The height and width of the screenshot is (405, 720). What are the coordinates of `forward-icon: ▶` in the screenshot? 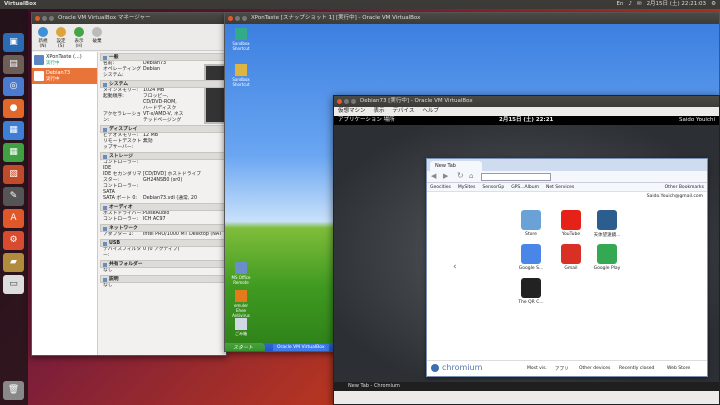 It's located at (445, 176).